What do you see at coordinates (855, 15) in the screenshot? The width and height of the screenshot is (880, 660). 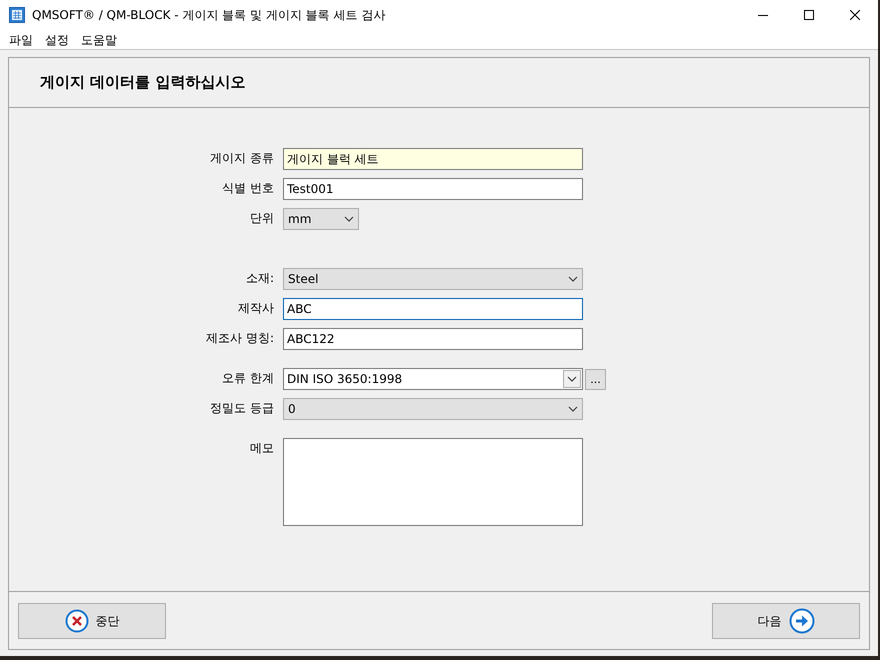 I see `close-icon` at bounding box center [855, 15].